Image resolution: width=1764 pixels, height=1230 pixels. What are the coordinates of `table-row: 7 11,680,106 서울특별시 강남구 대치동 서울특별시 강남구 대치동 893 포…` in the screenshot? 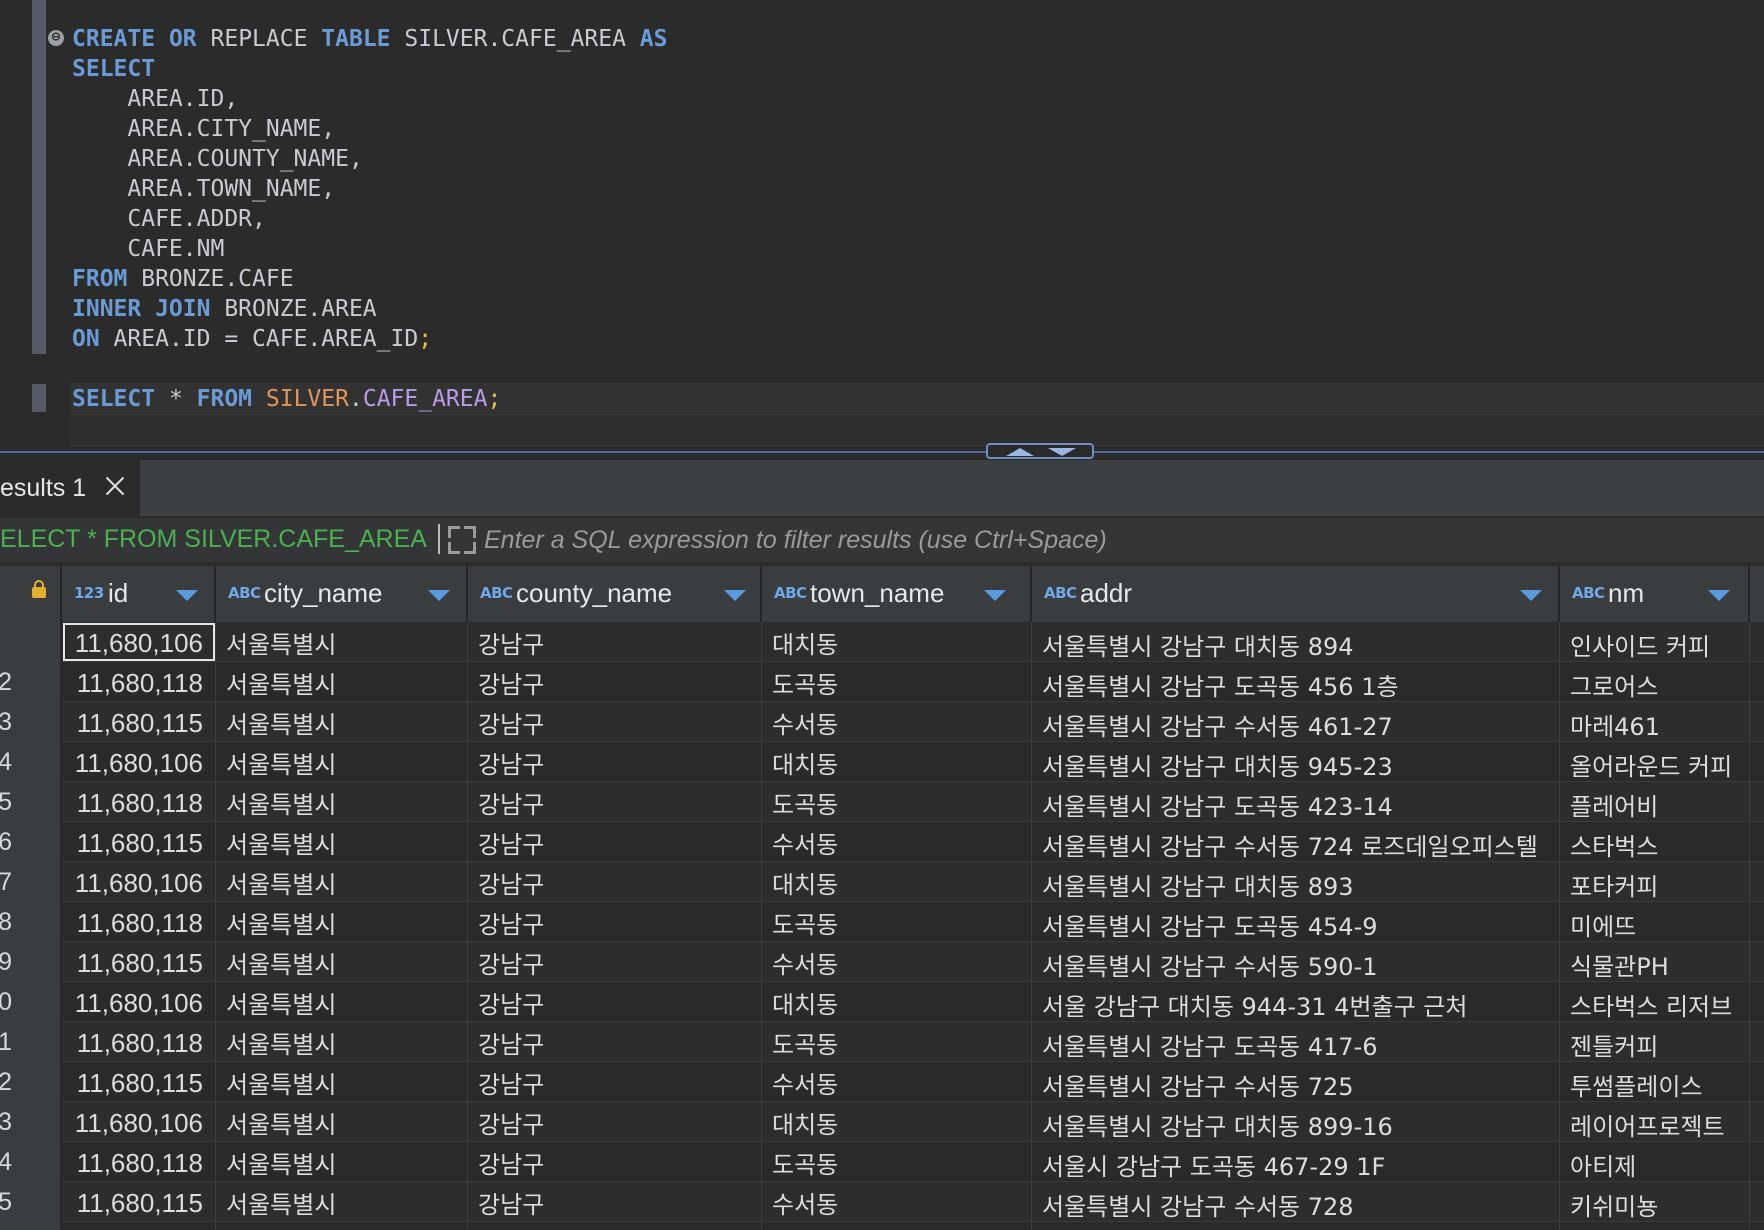 It's located at (882, 882).